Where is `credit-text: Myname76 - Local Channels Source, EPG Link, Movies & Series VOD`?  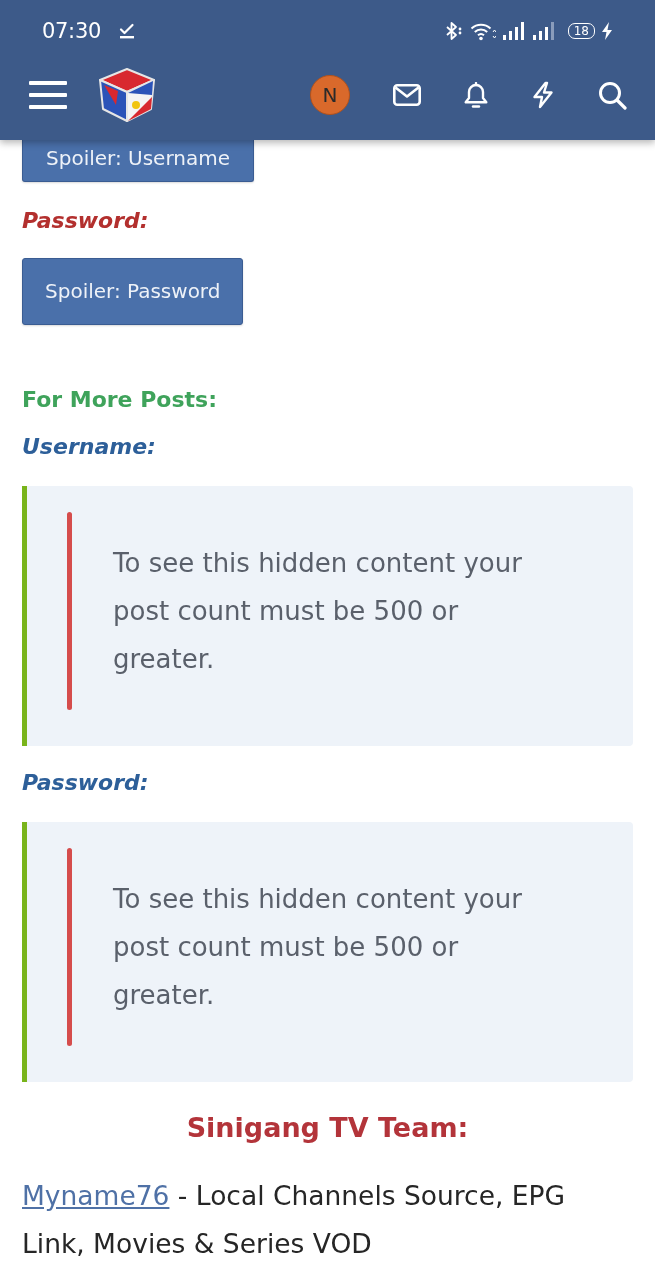 credit-text: Myname76 - Local Channels Source, EPG Link, Movies & Series VOD is located at coordinates (294, 1220).